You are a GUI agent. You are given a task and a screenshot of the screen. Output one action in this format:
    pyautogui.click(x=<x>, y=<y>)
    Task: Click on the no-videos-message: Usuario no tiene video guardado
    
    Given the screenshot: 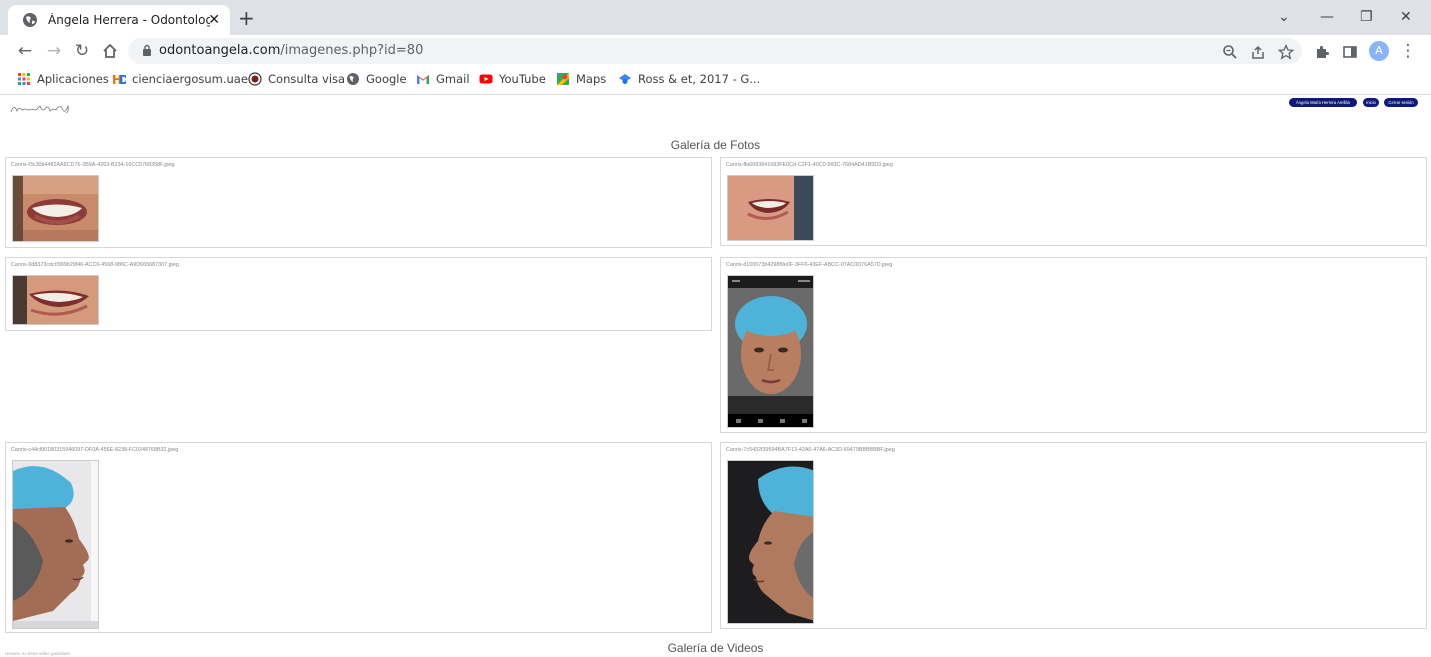 What is the action you would take?
    pyautogui.click(x=38, y=653)
    